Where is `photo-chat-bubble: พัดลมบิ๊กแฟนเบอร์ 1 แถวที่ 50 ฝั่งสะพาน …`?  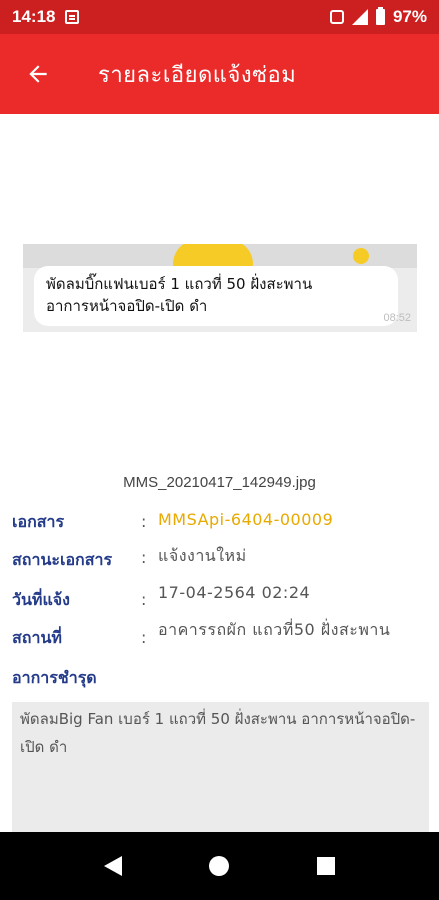 photo-chat-bubble: พัดลมบิ๊กแฟนเบอร์ 1 แถวที่ 50 ฝั่งสะพาน … is located at coordinates (216, 296).